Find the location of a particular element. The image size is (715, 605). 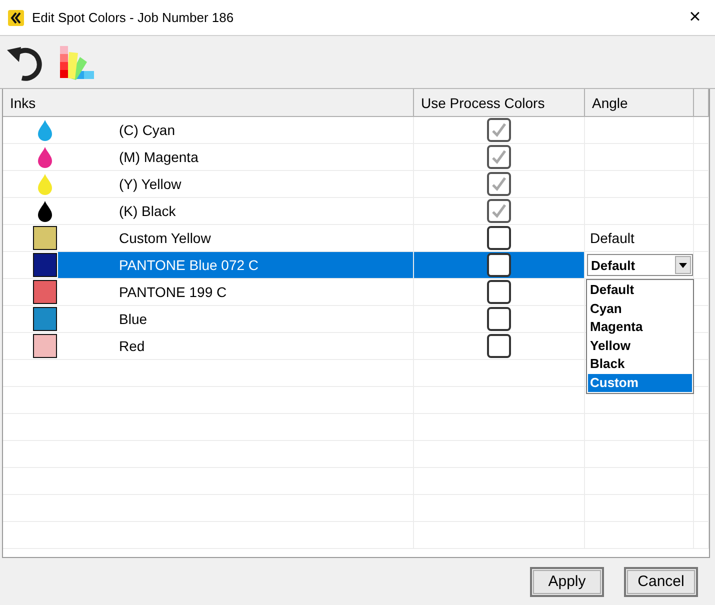

ink-cell: Custom Yellow is located at coordinates (208, 238).